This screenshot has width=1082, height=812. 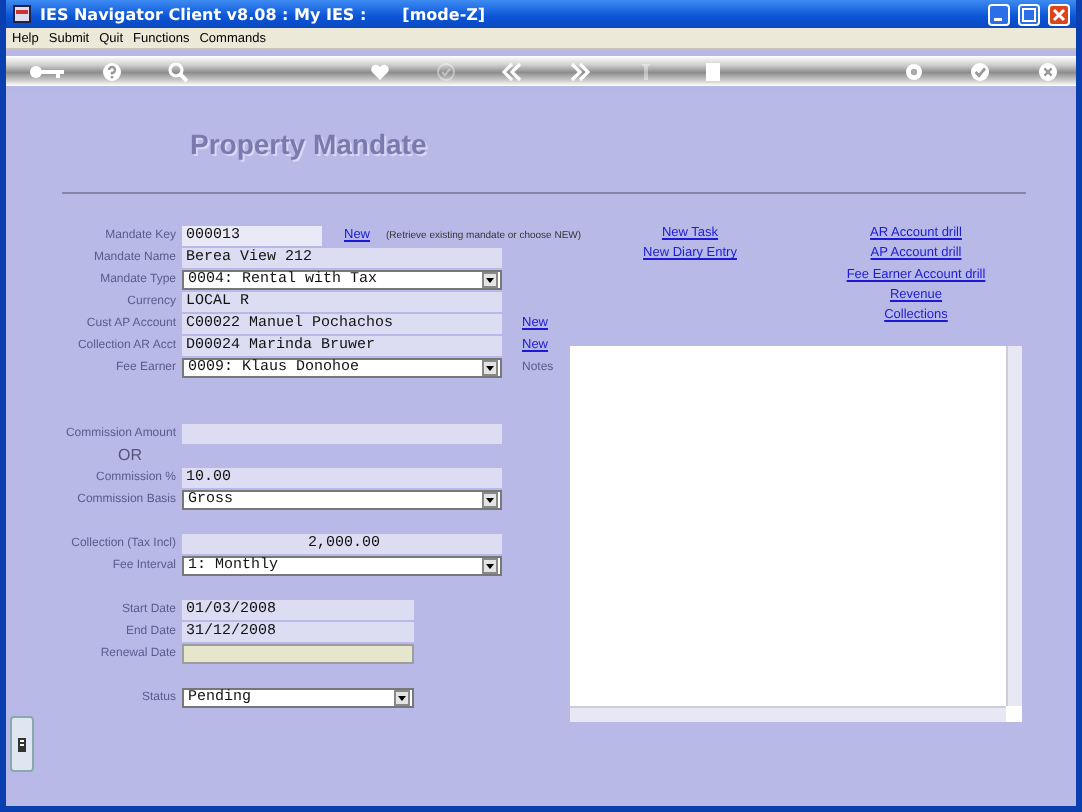 What do you see at coordinates (45, 71) in the screenshot?
I see `key-icon` at bounding box center [45, 71].